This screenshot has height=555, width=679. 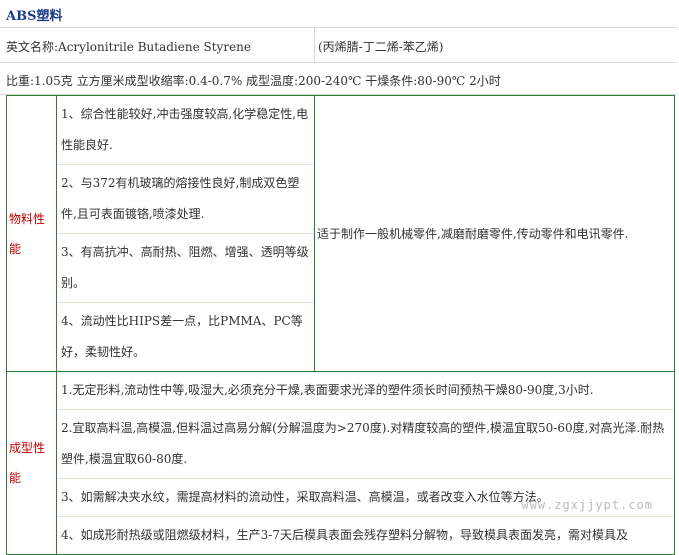 What do you see at coordinates (31, 463) in the screenshot?
I see `section-label: 成型性 能` at bounding box center [31, 463].